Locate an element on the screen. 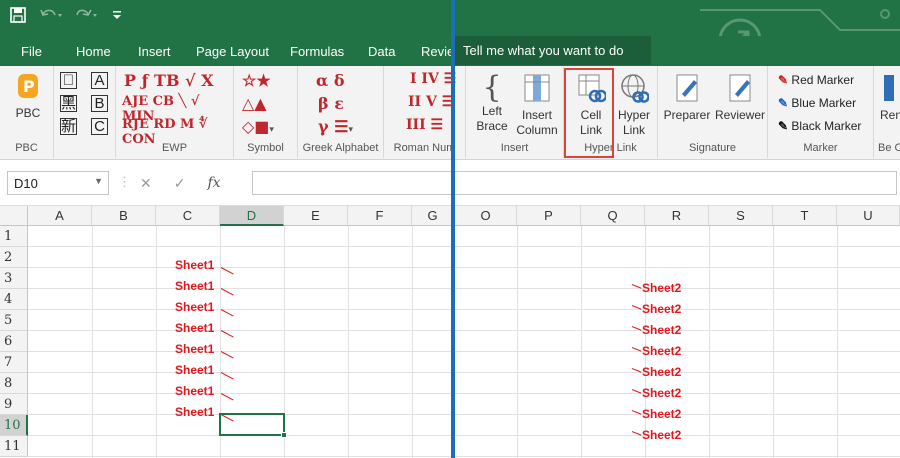 The image size is (900, 458). column-header-u: U is located at coordinates (868, 216).